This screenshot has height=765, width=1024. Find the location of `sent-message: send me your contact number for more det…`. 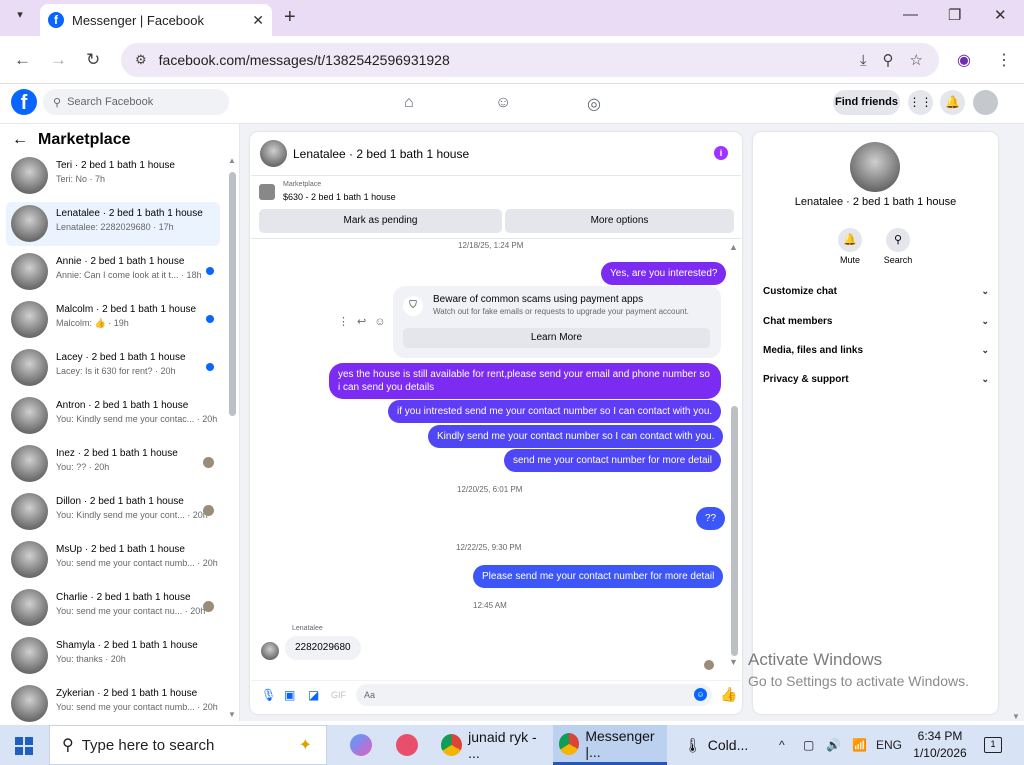

sent-message: send me your contact number for more det… is located at coordinates (612, 460).